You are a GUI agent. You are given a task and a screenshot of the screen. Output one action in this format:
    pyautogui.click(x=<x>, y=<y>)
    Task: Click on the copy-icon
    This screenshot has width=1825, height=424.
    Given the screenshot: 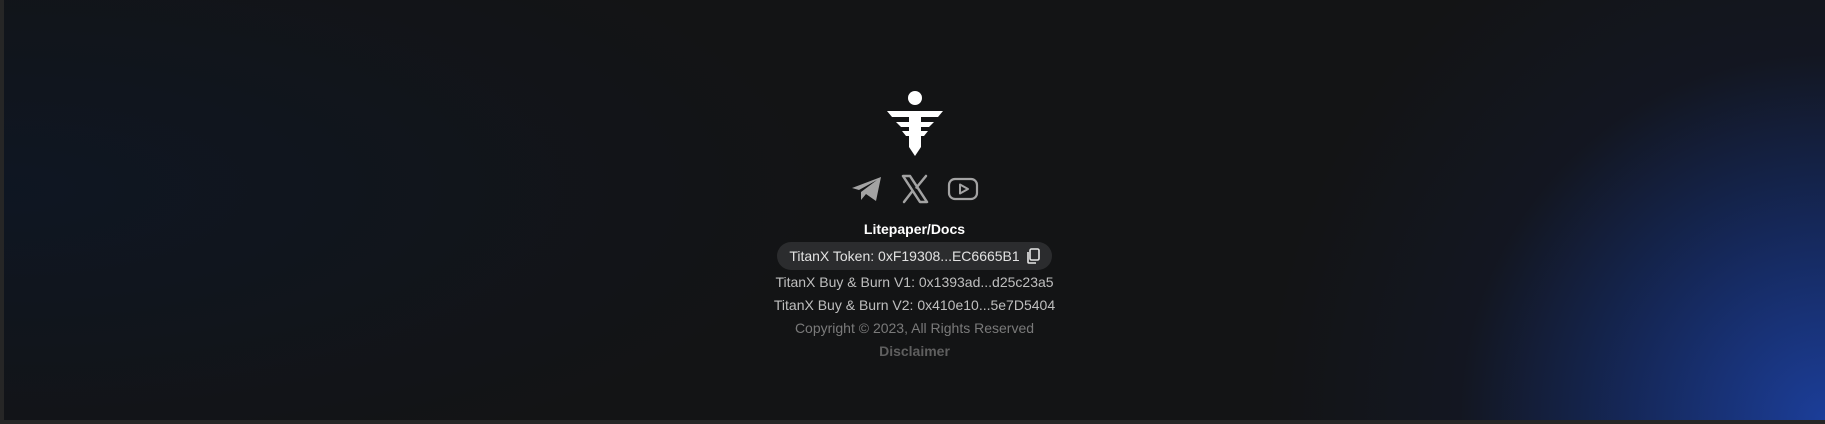 What is the action you would take?
    pyautogui.click(x=1033, y=256)
    